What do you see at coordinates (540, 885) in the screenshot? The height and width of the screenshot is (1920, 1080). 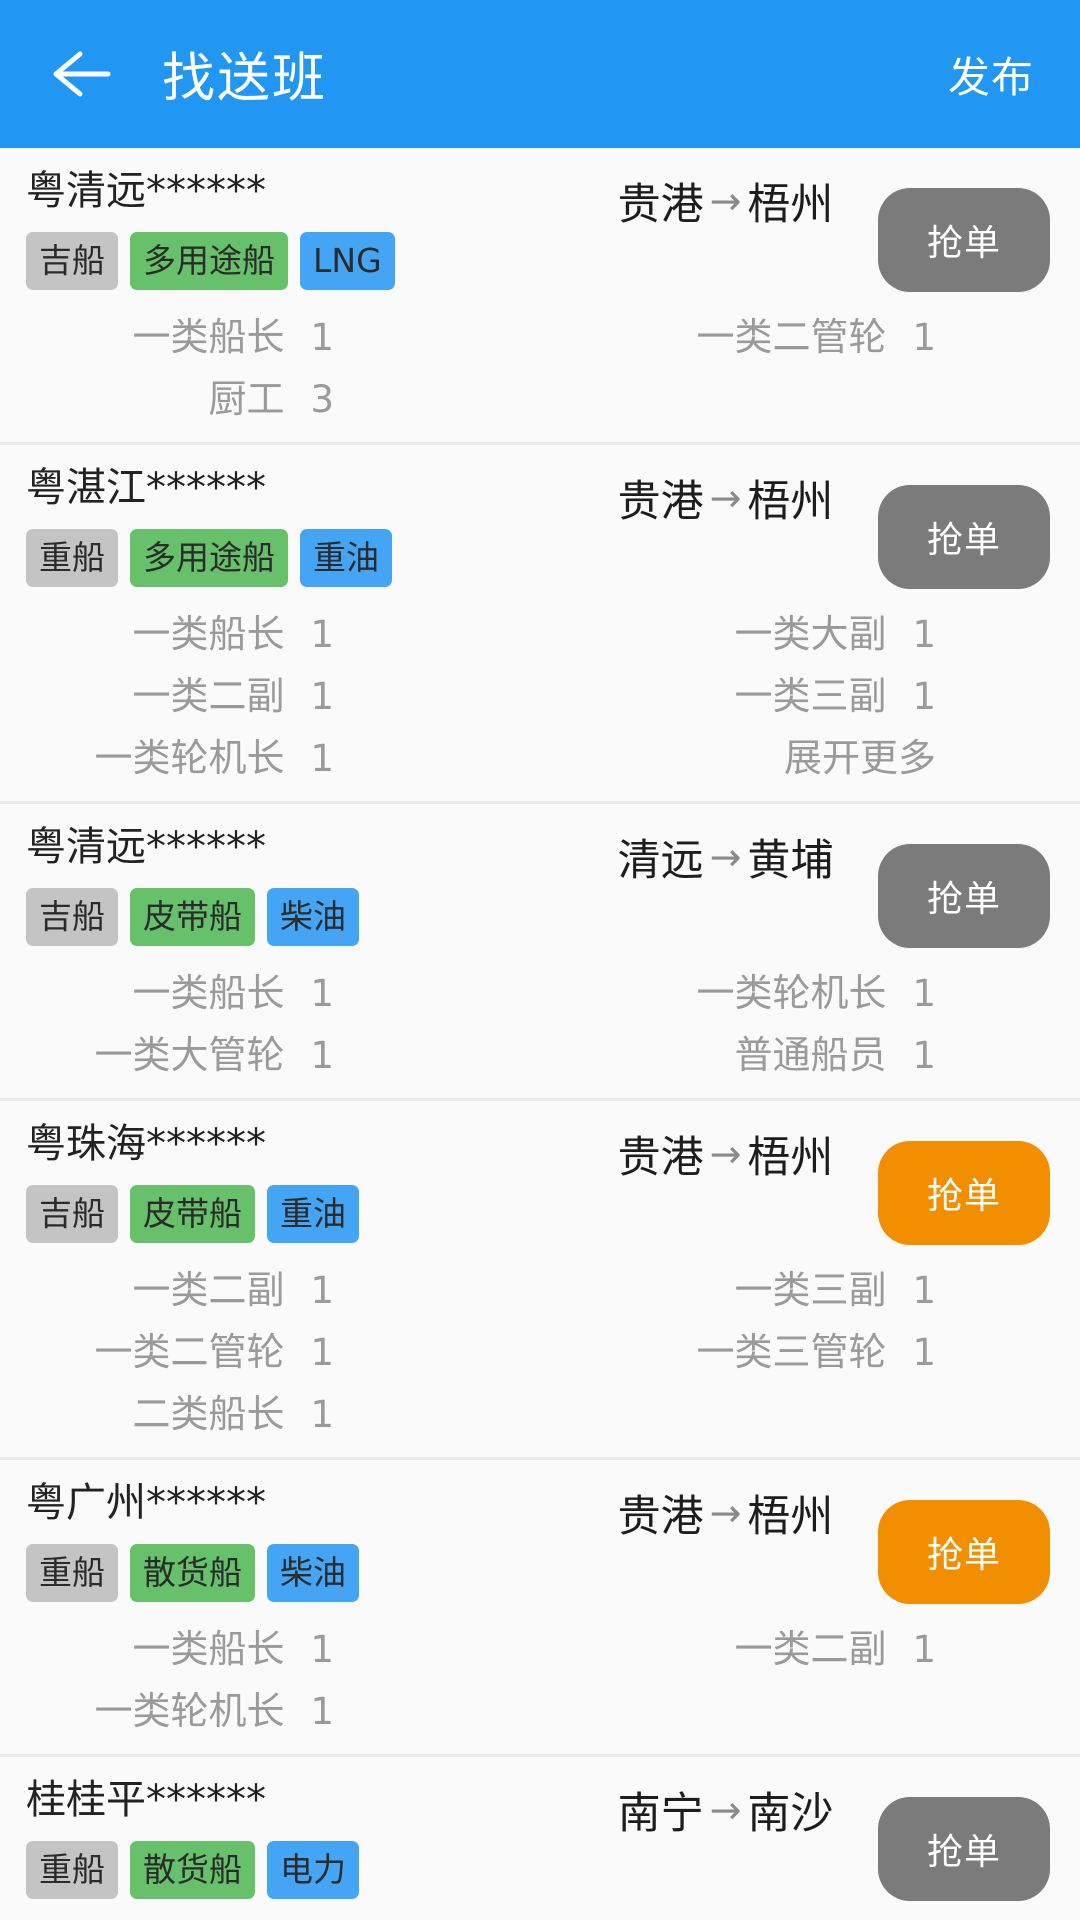 I see `card-header-row: 粤清远****** 吉船 皮带船 柴油 清远 → 黄埔 抢单` at bounding box center [540, 885].